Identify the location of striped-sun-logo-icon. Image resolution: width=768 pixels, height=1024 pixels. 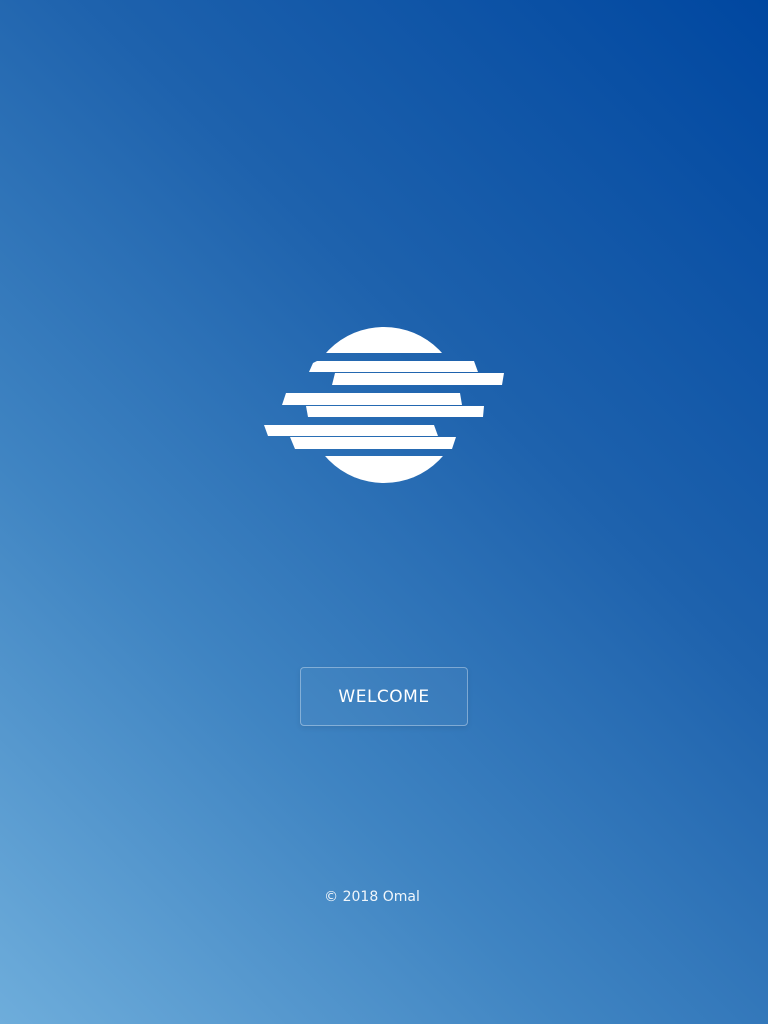
(384, 405).